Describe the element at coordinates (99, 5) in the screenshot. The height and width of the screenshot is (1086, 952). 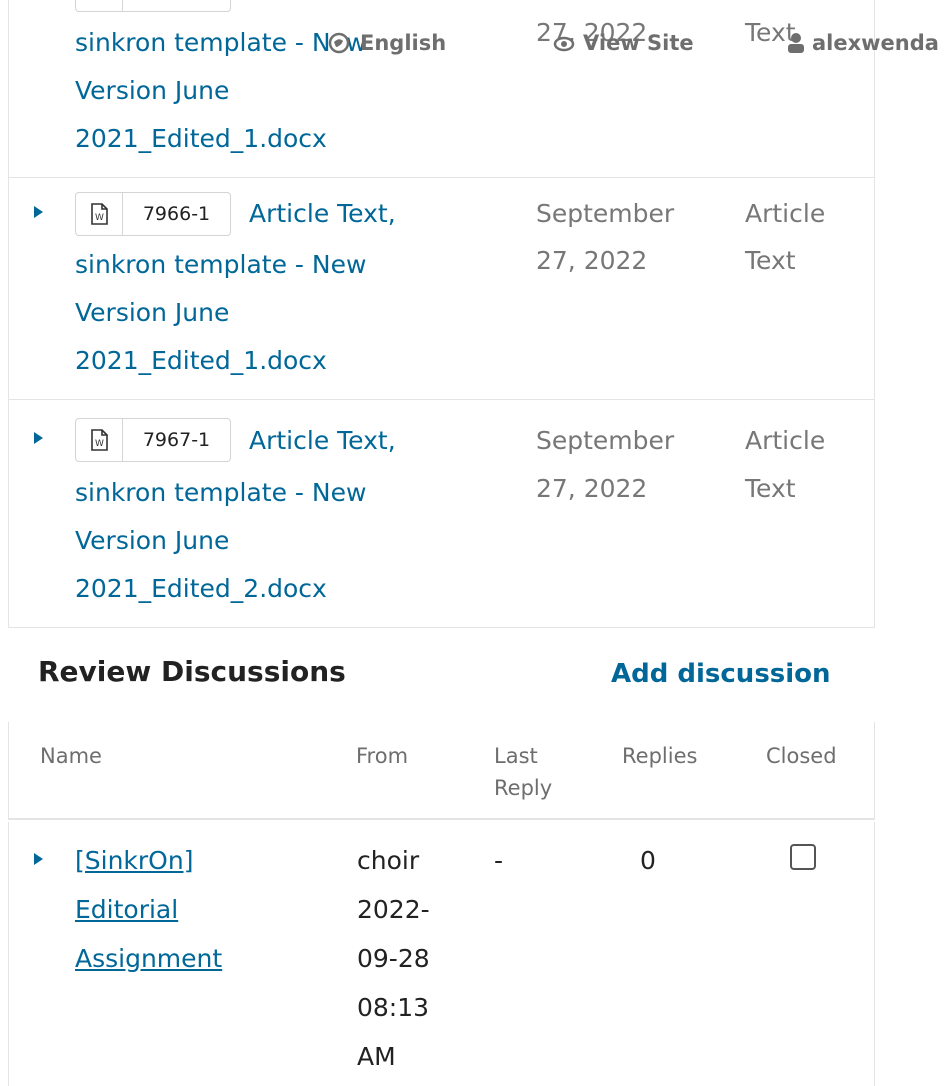
I see `word-doc-icon` at that location.